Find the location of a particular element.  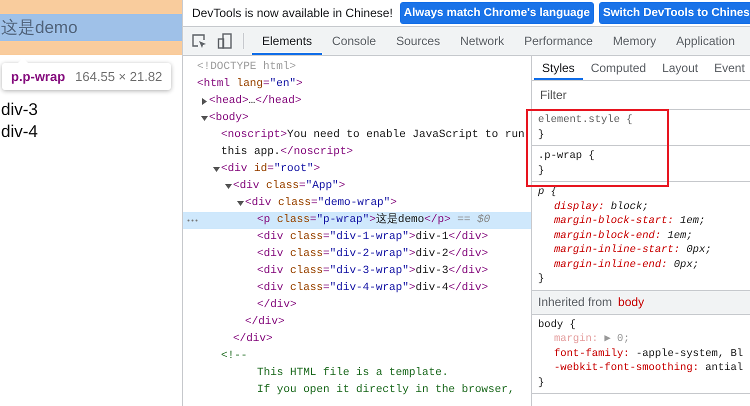

panel-tab: Console is located at coordinates (354, 41).